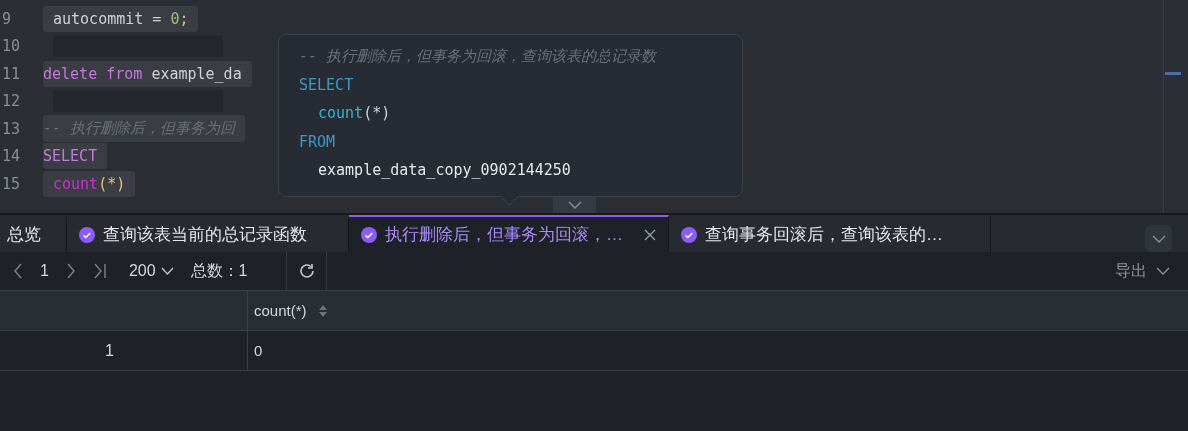  Describe the element at coordinates (33, 233) in the screenshot. I see `result-tab: 总览` at that location.